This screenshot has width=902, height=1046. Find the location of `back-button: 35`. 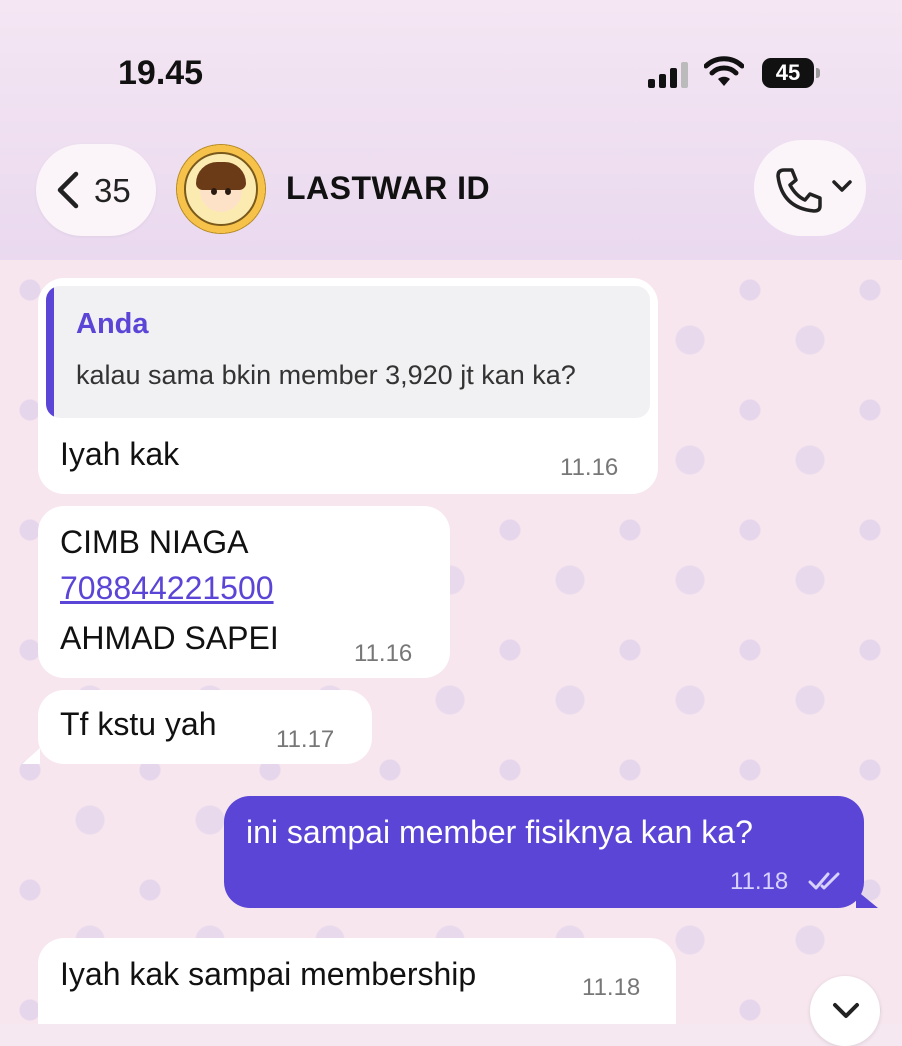

back-button: 35 is located at coordinates (96, 190).